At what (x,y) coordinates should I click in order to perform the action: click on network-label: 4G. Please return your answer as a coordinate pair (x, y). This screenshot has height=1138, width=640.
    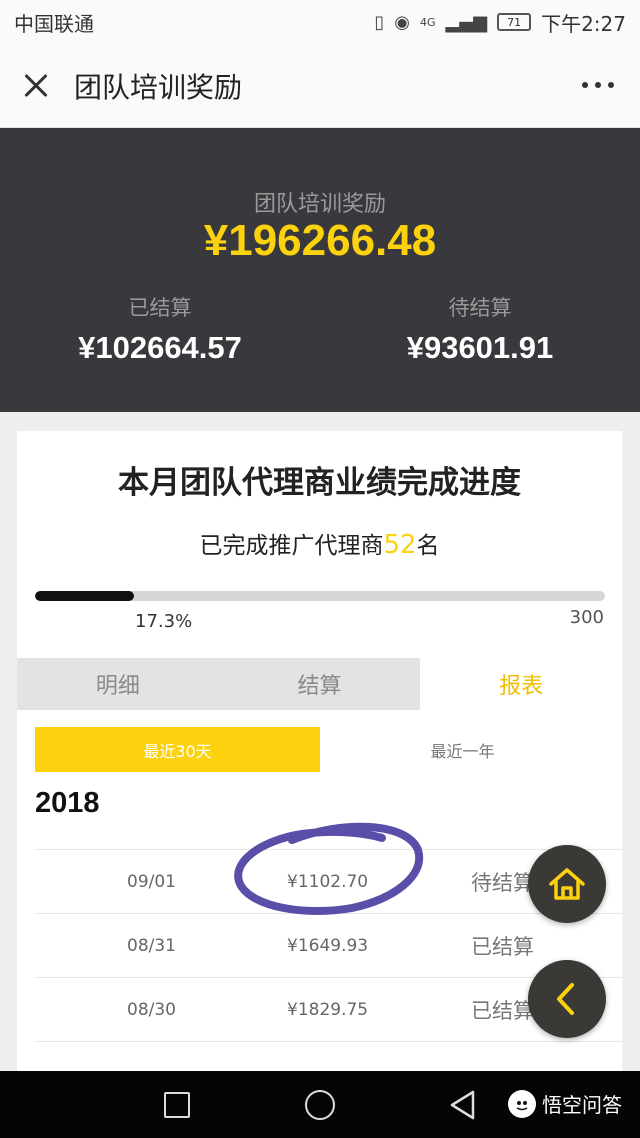
    Looking at the image, I should click on (428, 22).